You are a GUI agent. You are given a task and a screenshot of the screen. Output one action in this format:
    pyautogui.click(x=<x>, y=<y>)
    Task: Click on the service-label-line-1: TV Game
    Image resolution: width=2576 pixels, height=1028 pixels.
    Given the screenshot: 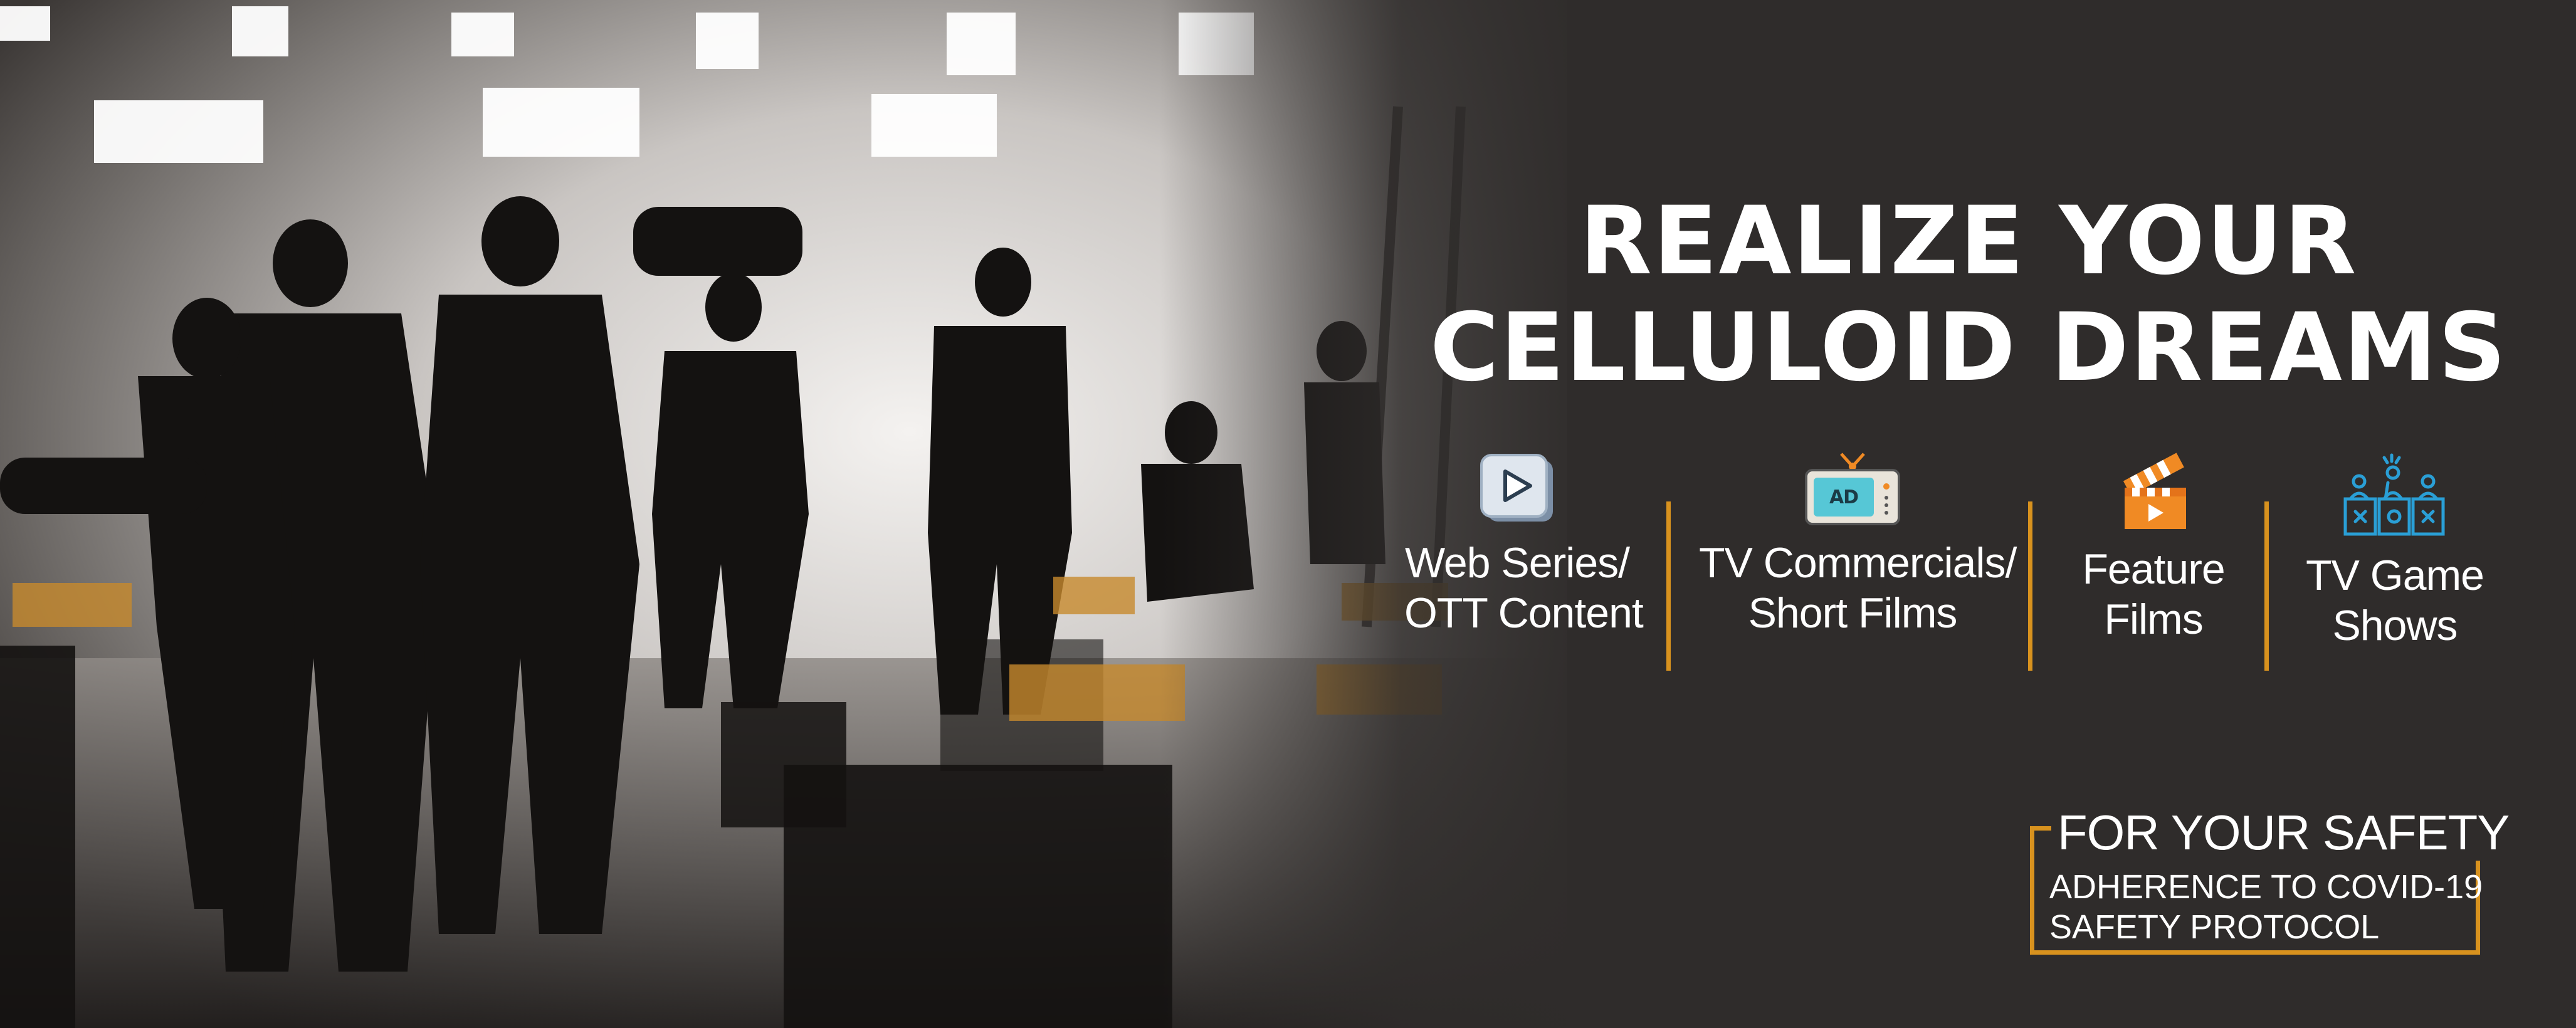 What is the action you would take?
    pyautogui.click(x=2395, y=576)
    